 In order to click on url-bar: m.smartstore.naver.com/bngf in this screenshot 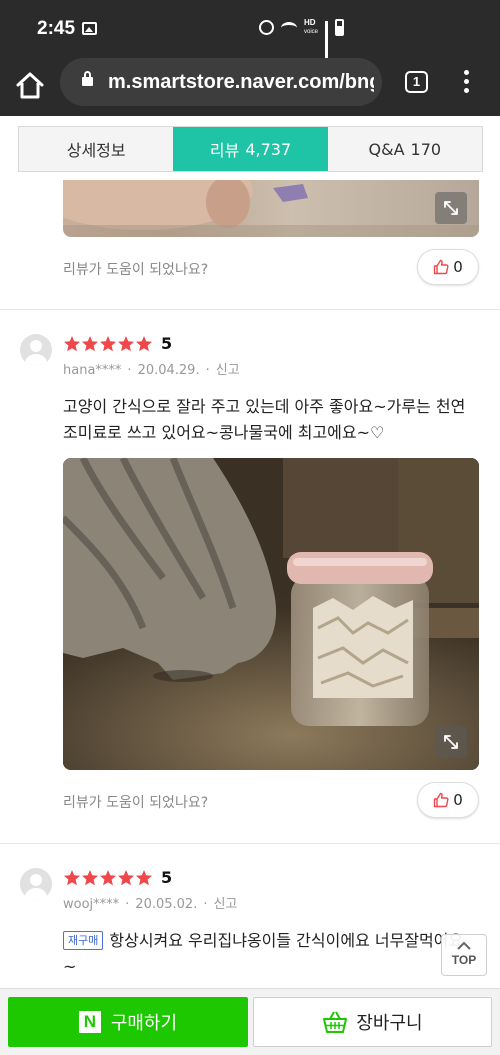, I will do `click(221, 82)`.